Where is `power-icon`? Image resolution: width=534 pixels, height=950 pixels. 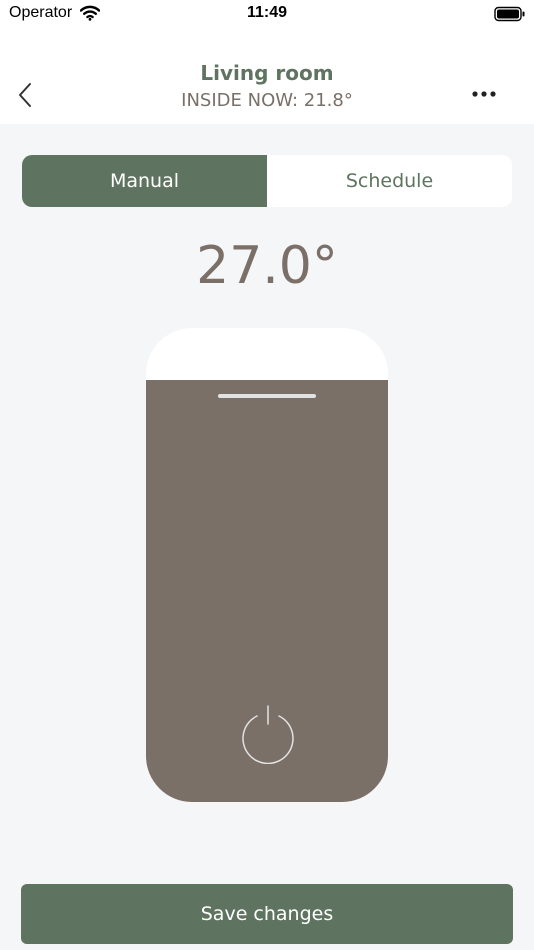
power-icon is located at coordinates (268, 735).